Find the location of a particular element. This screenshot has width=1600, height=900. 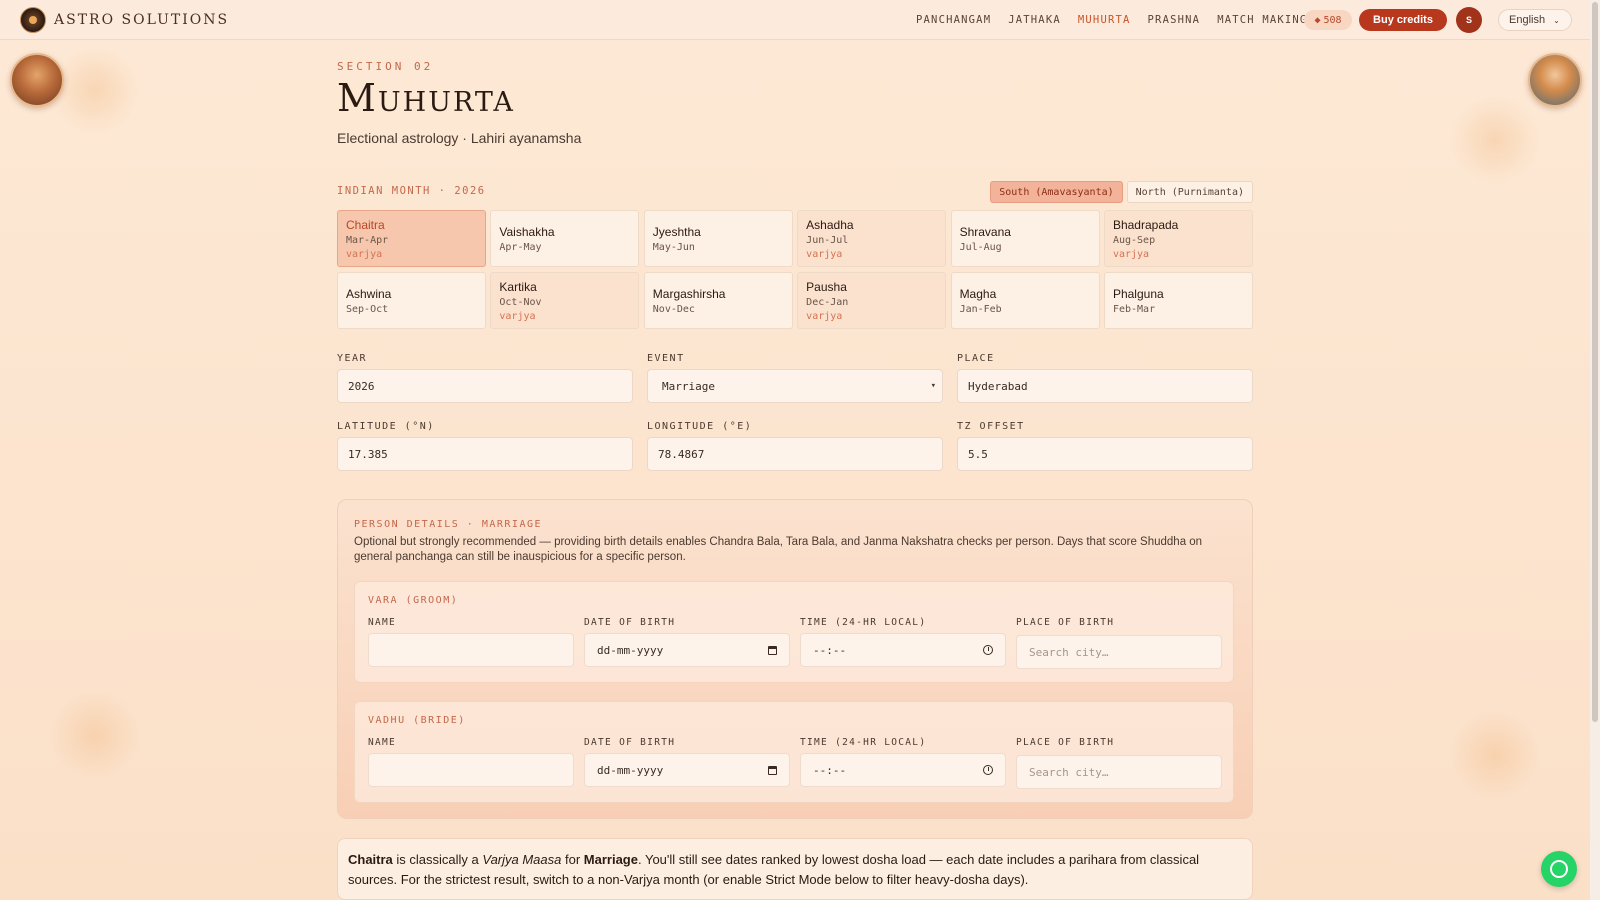

month-name: Bhadrapada is located at coordinates (1145, 224).